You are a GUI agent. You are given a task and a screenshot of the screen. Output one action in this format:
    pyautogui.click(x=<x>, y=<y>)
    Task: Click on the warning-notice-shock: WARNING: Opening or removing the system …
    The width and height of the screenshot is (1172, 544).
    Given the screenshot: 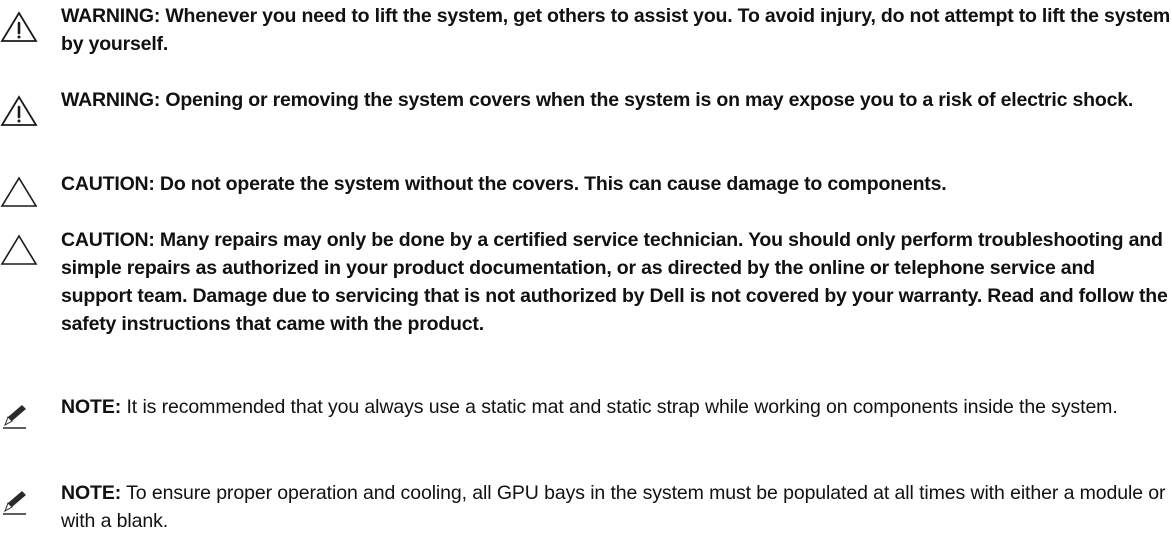 What is the action you would take?
    pyautogui.click(x=586, y=116)
    